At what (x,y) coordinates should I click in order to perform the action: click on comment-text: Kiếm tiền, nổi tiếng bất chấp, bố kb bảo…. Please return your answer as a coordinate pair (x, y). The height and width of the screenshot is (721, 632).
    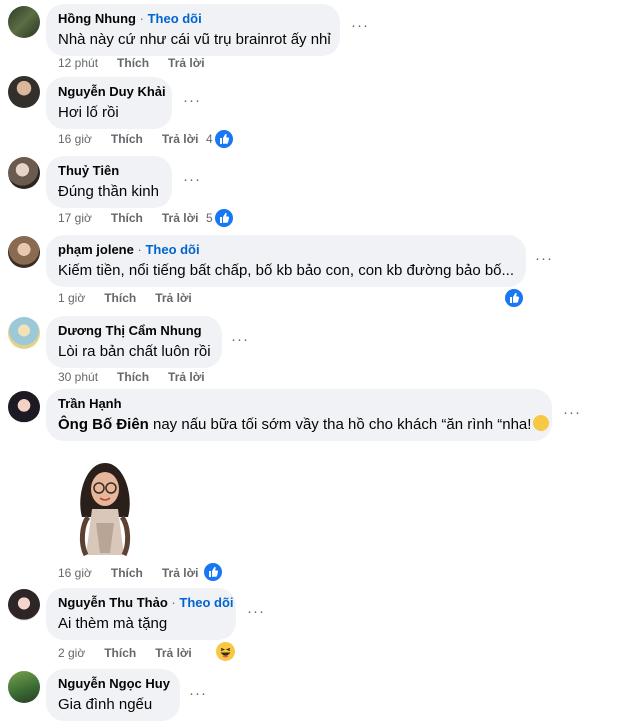
    Looking at the image, I should click on (286, 270).